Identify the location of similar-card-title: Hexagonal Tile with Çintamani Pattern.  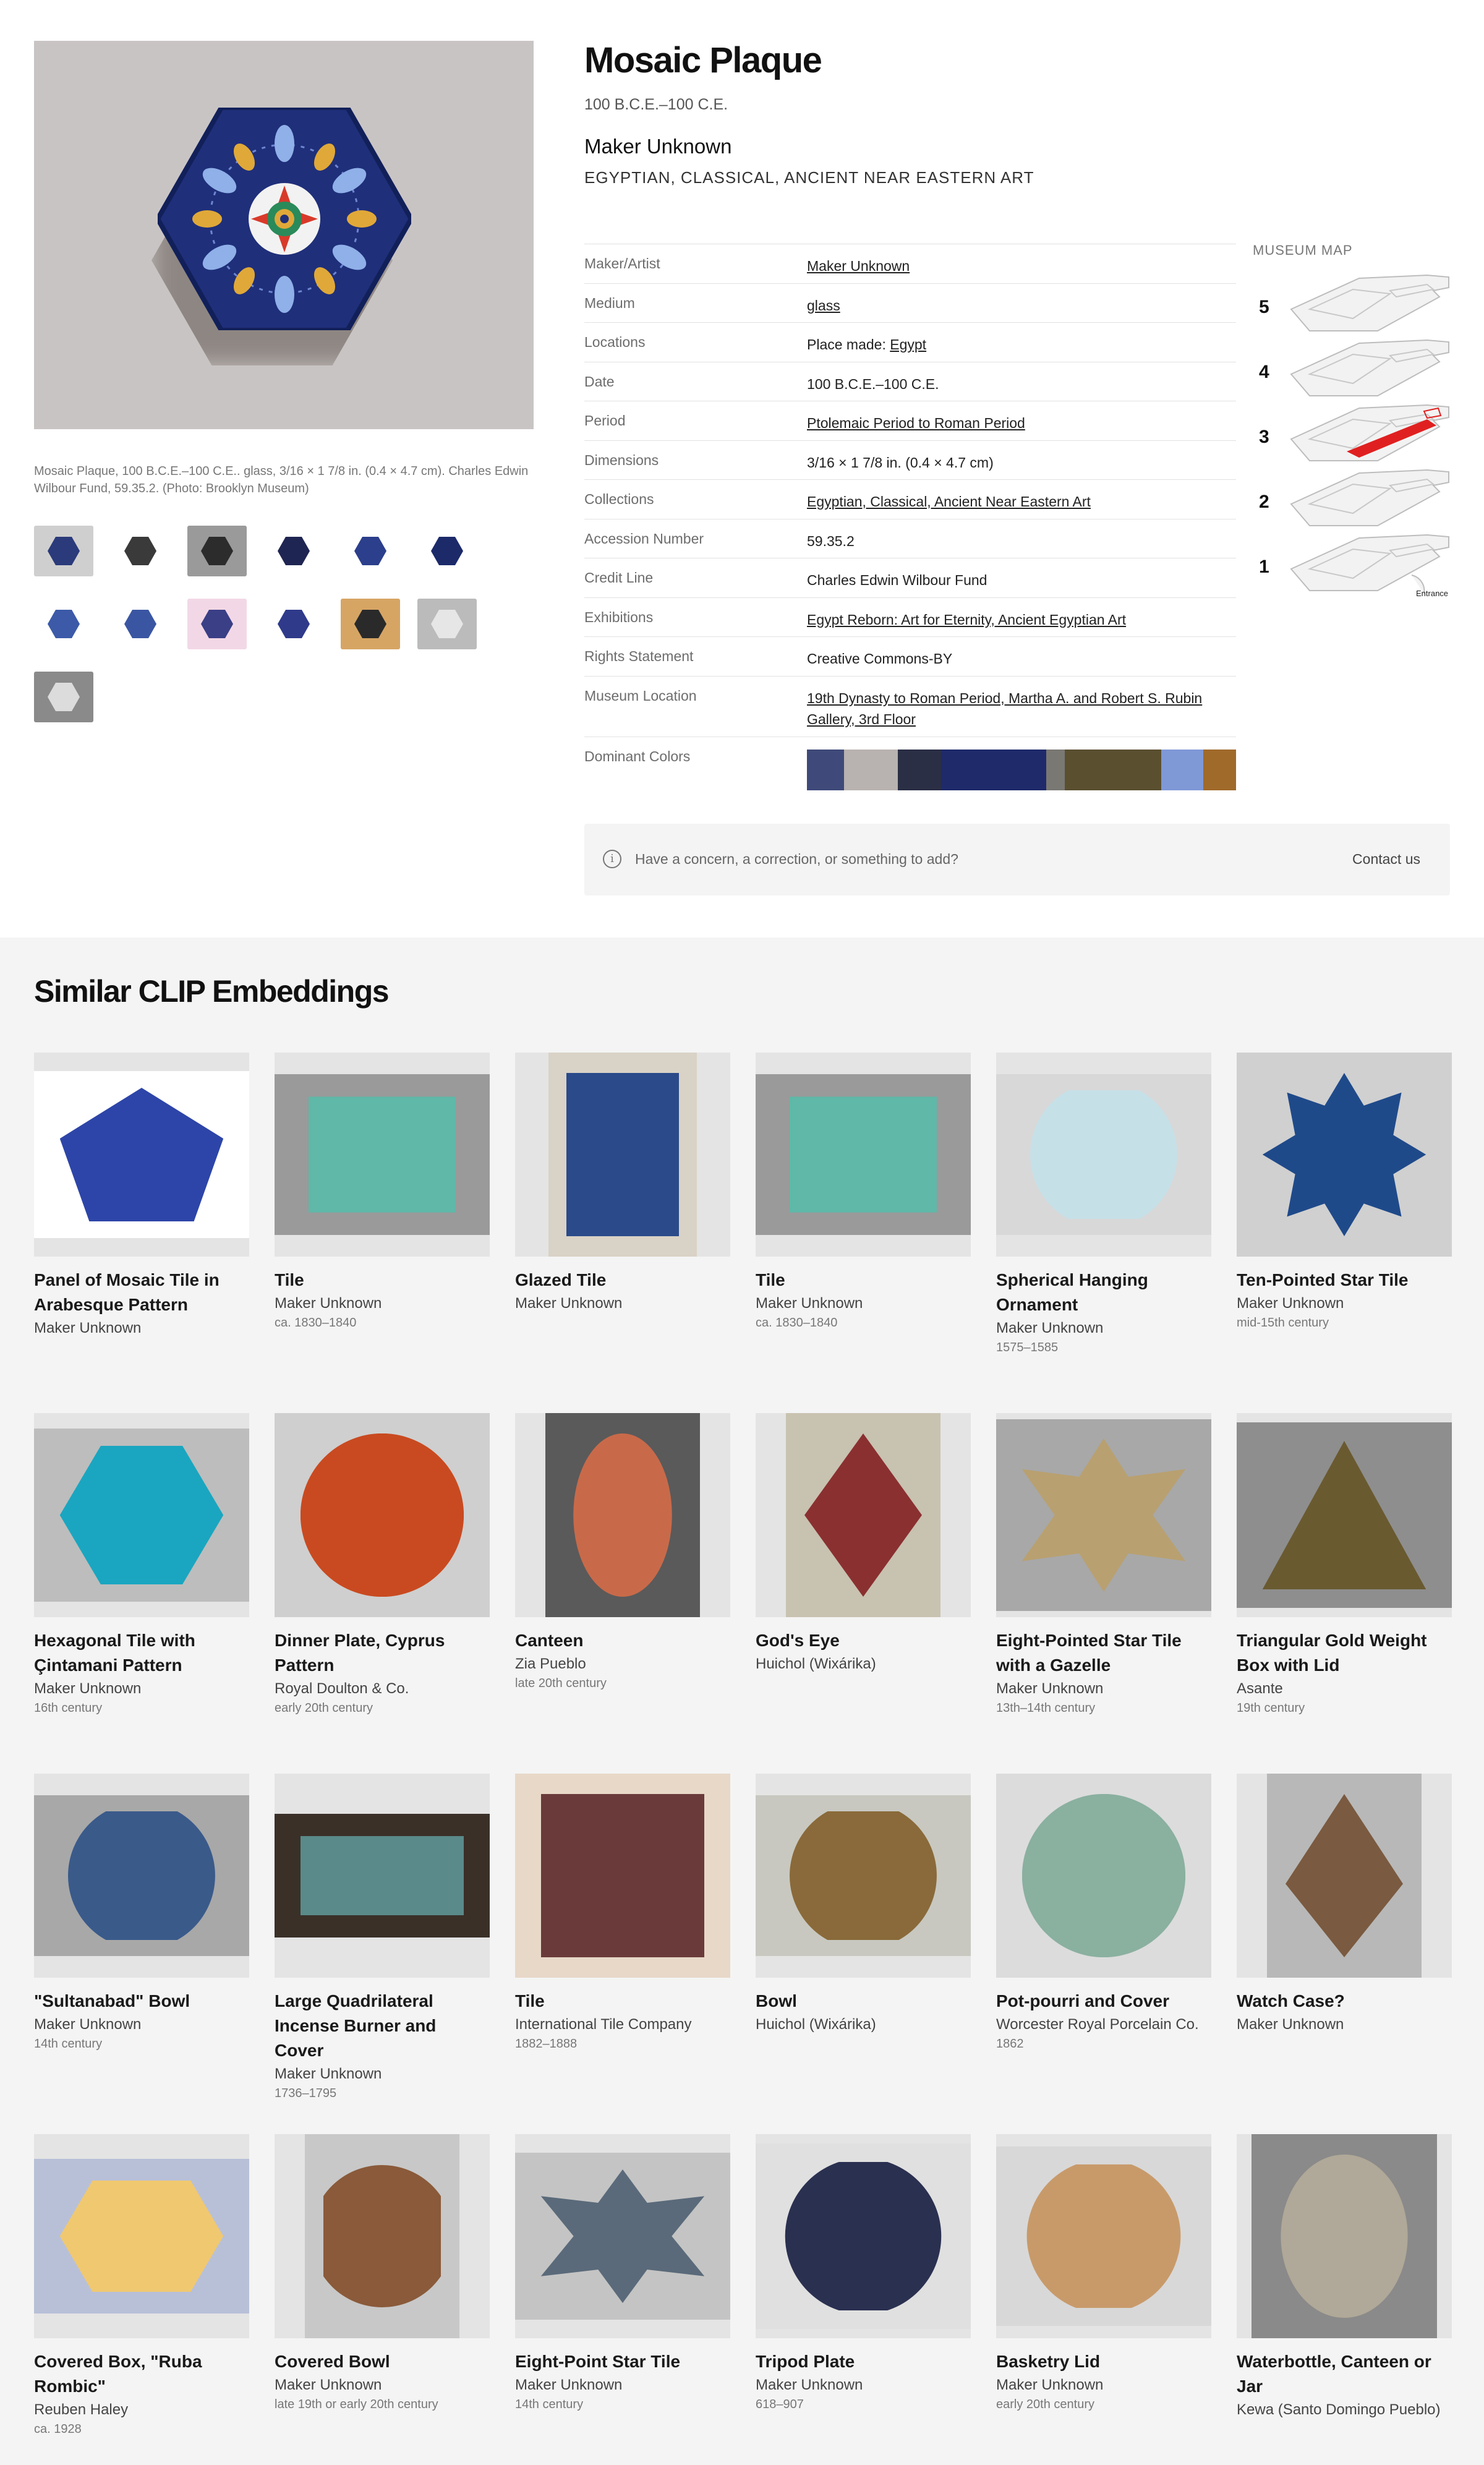
(141, 1653).